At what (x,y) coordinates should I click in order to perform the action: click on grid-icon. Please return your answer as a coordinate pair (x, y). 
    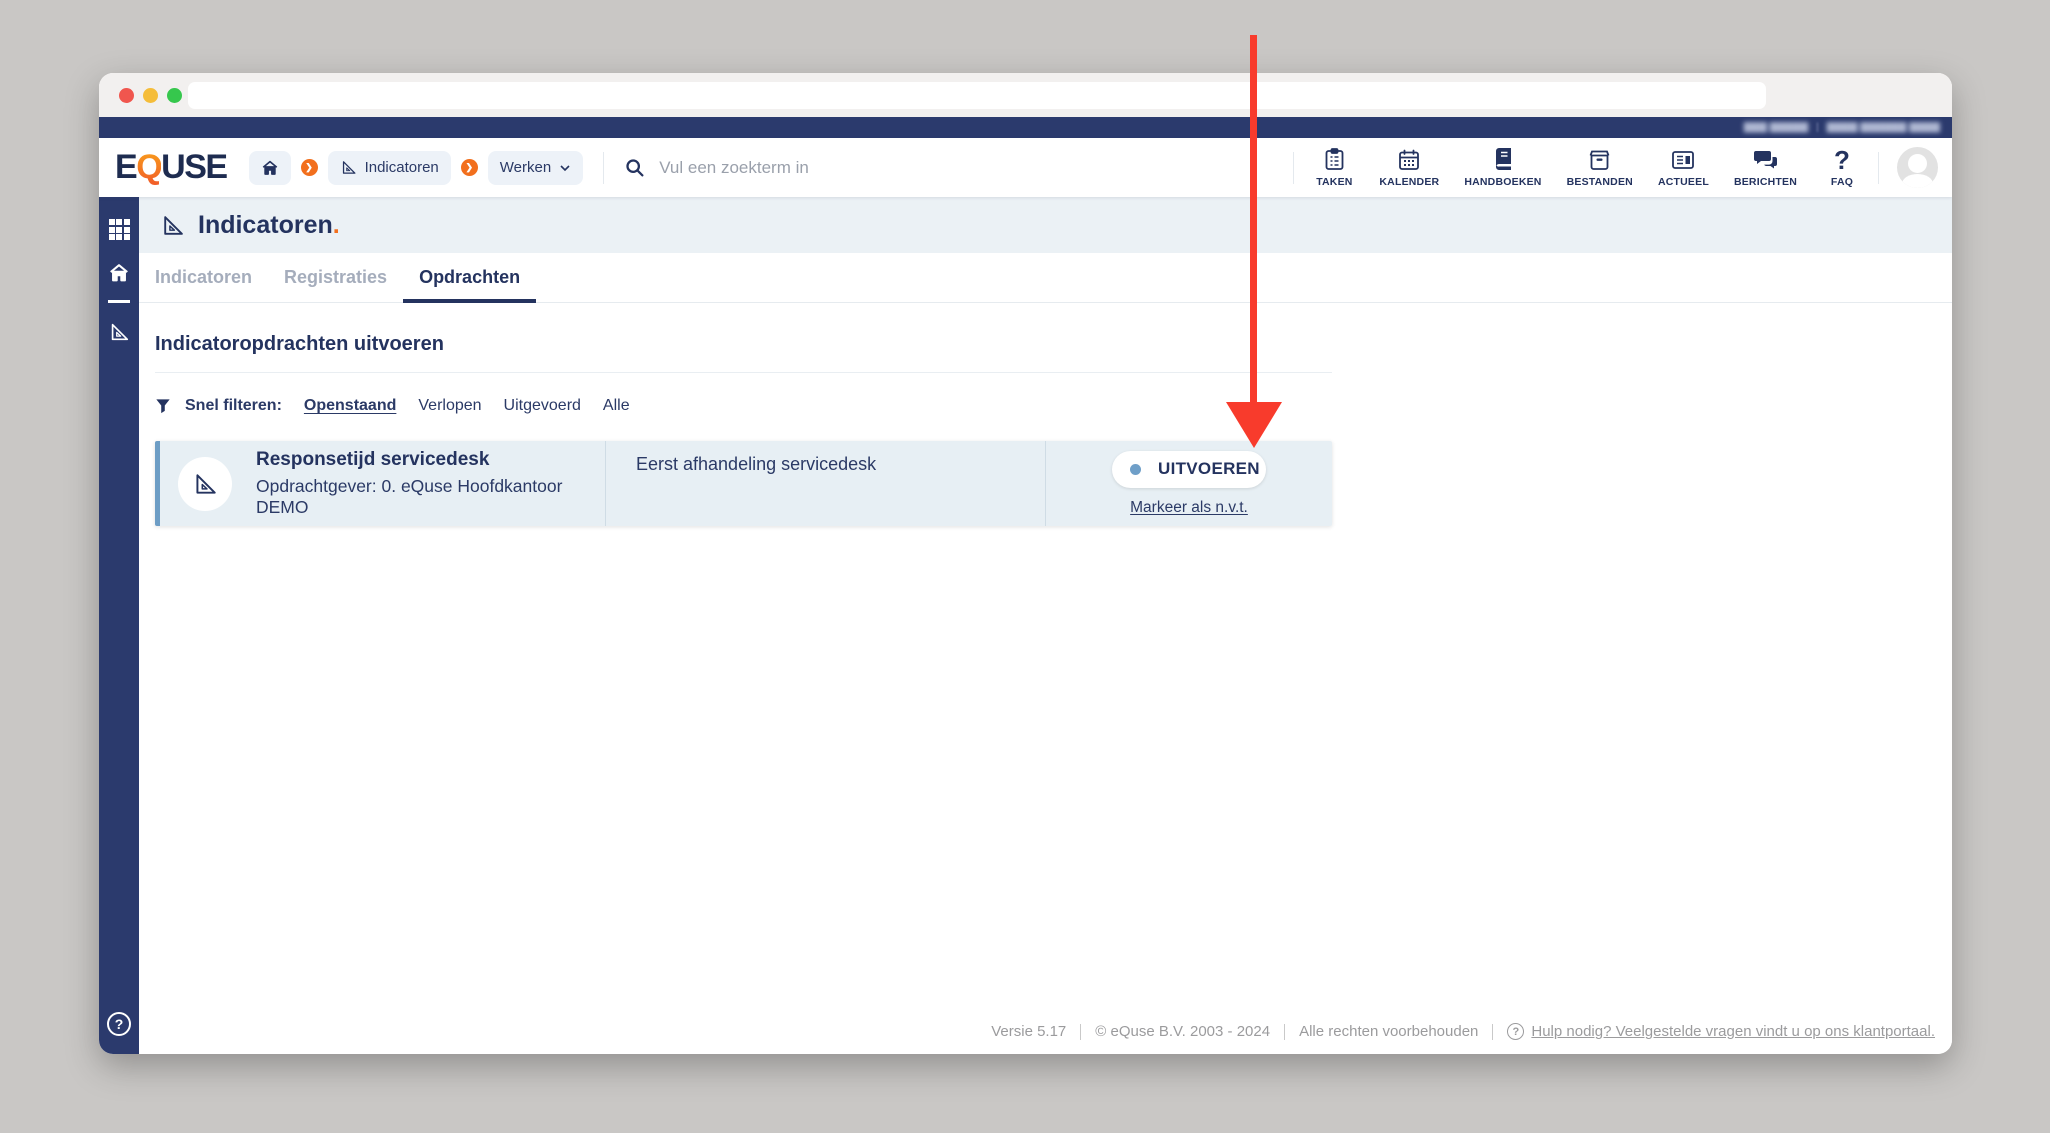
    Looking at the image, I should click on (119, 229).